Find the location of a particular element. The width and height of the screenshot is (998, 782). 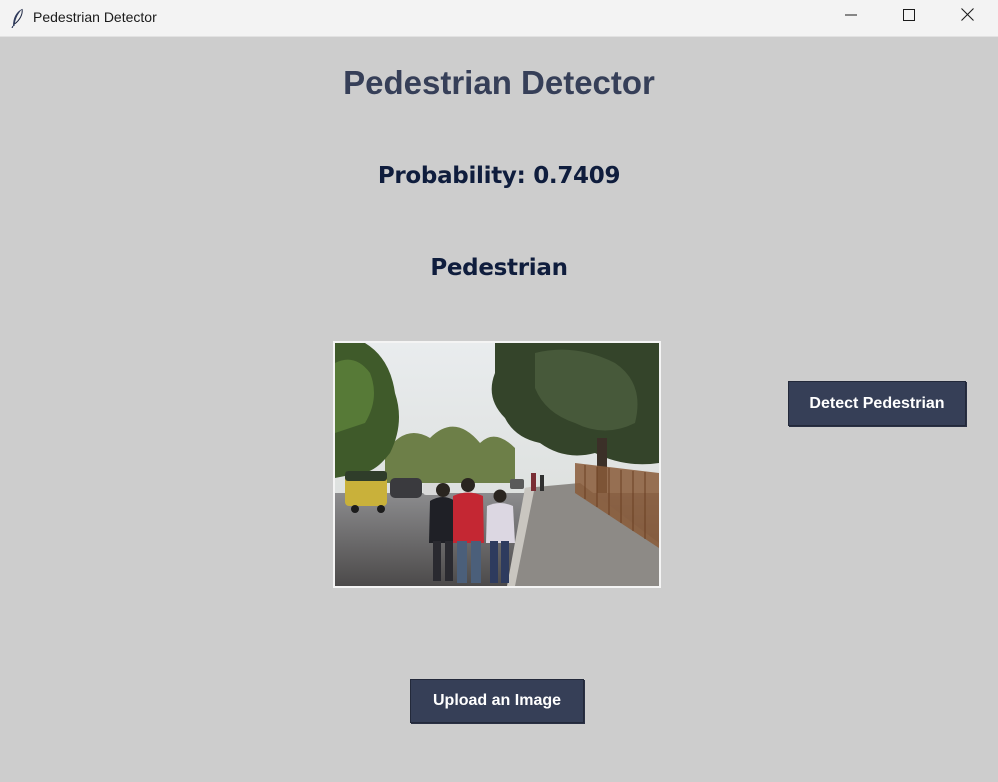

upload-image-button: Upload an Image is located at coordinates (497, 701).